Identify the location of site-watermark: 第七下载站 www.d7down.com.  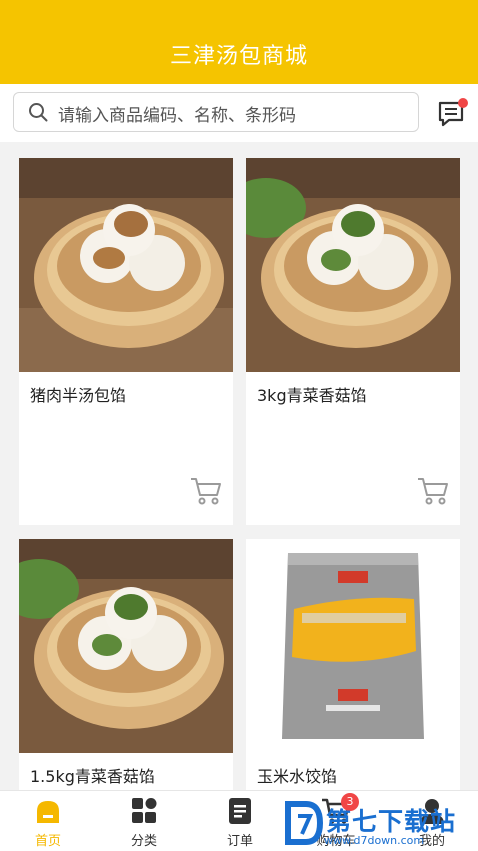
(379, 823).